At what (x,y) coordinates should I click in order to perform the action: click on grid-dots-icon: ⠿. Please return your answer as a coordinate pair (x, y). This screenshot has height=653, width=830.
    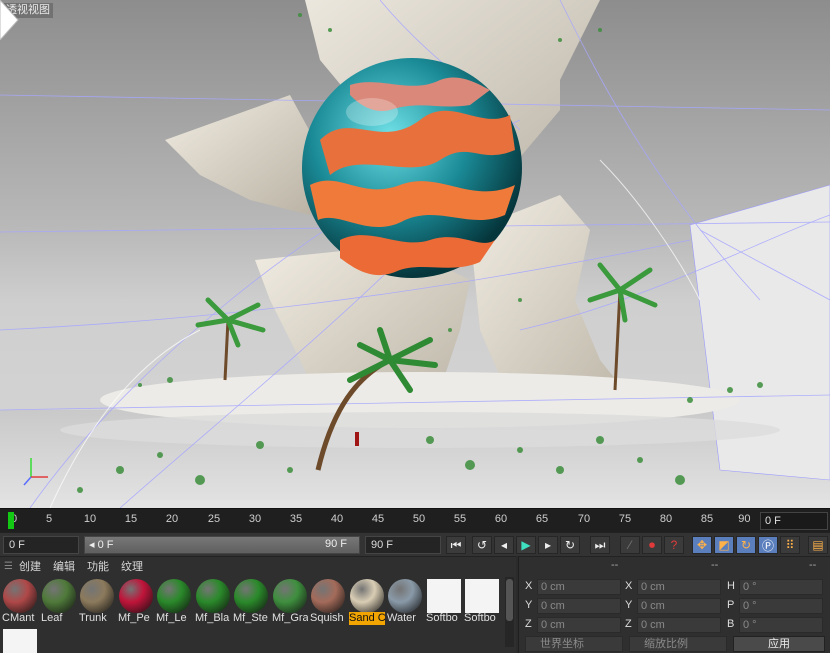
    Looking at the image, I should click on (790, 545).